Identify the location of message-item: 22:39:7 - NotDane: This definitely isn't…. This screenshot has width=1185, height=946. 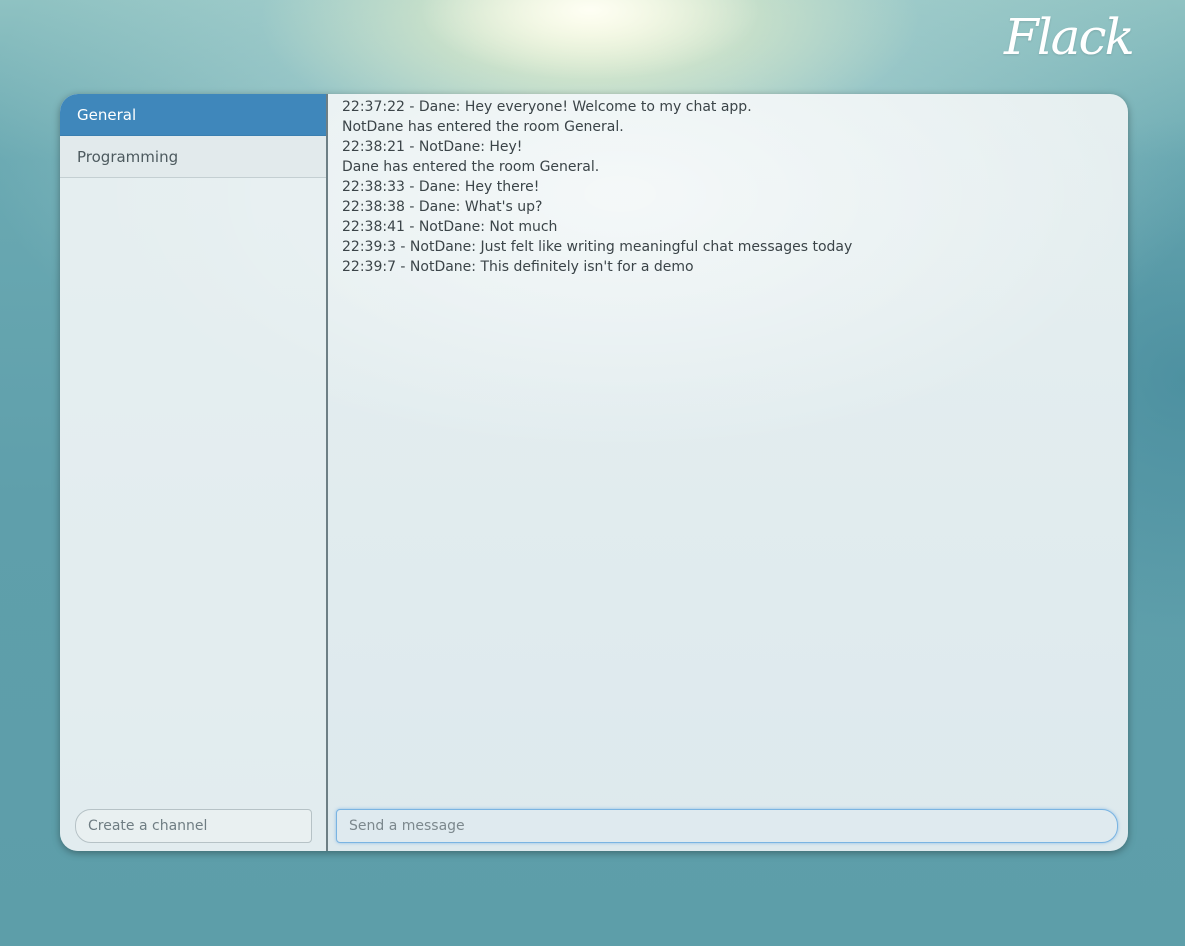
(518, 267).